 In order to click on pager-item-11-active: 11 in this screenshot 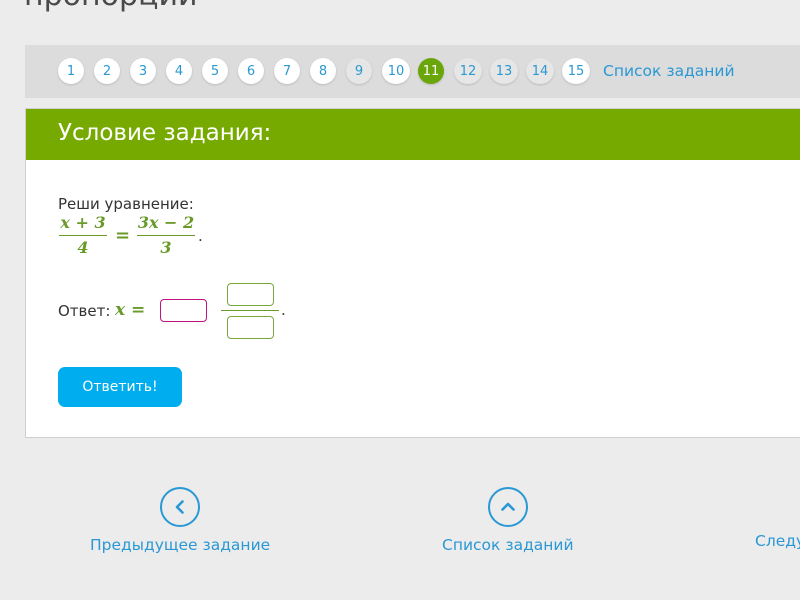, I will do `click(431, 71)`.